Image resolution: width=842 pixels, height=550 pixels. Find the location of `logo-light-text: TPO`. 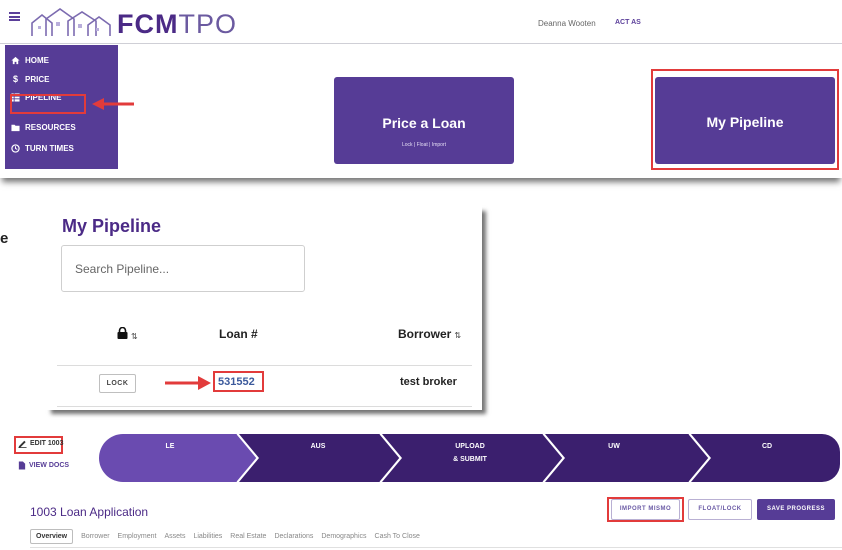

logo-light-text: TPO is located at coordinates (207, 24).